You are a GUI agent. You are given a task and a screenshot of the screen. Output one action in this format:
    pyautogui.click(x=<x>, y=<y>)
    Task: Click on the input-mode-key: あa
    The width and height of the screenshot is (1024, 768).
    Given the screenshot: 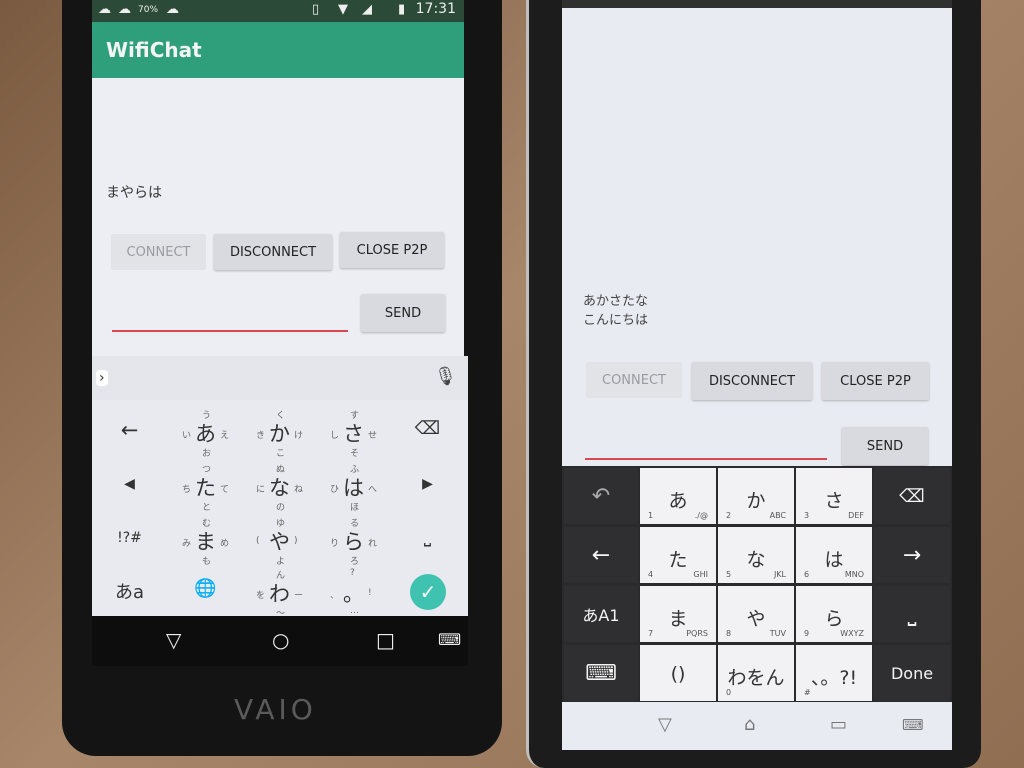 What is the action you would take?
    pyautogui.click(x=129, y=591)
    